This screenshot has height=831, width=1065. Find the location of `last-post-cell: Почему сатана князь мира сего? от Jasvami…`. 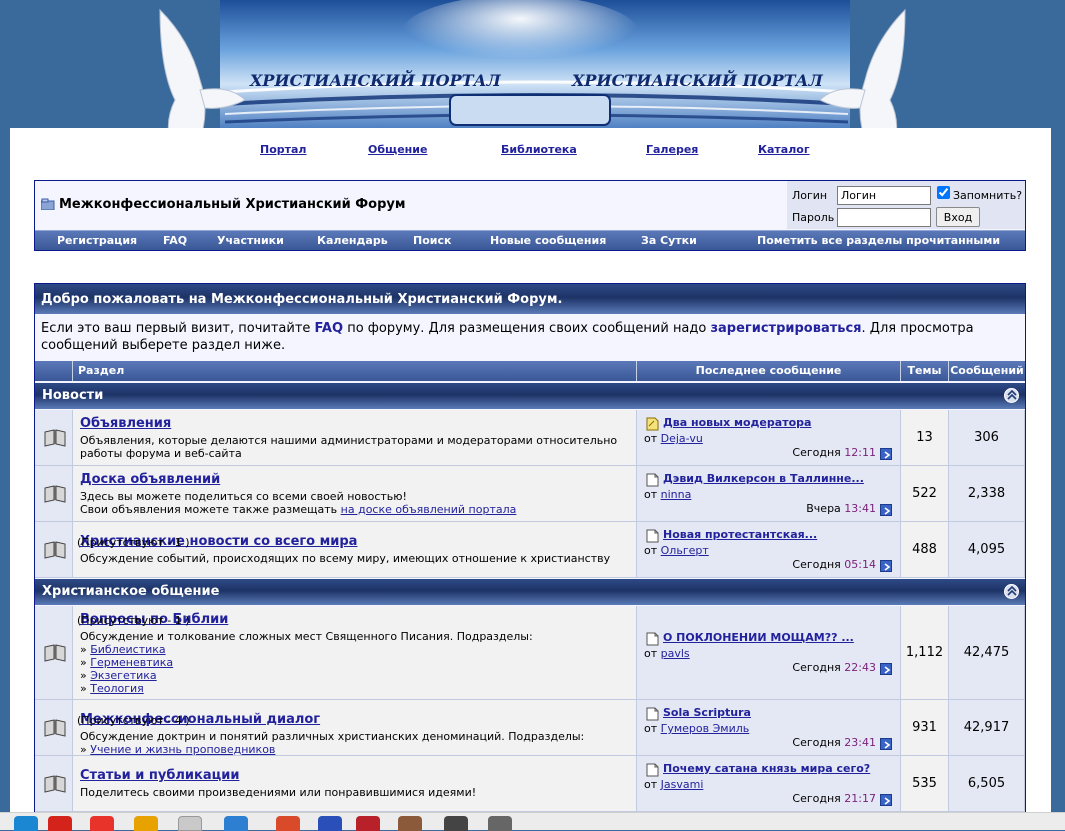

last-post-cell: Почему сатана князь мира сего? от Jasvami… is located at coordinates (769, 783).